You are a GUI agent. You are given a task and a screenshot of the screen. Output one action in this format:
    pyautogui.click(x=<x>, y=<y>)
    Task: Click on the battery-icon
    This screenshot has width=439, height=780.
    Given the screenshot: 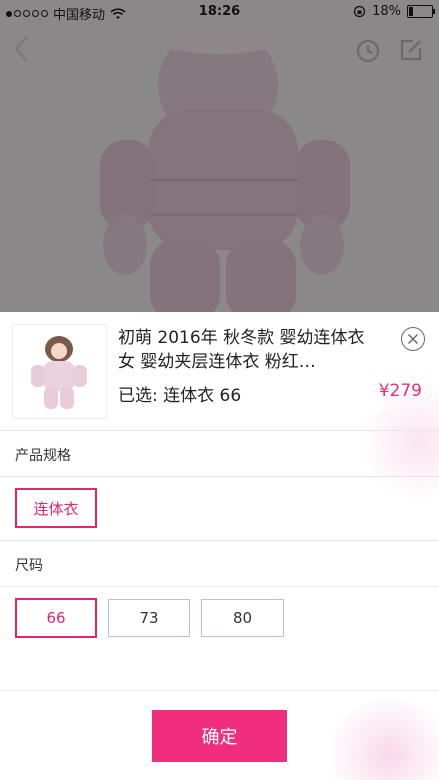 What is the action you would take?
    pyautogui.click(x=421, y=11)
    